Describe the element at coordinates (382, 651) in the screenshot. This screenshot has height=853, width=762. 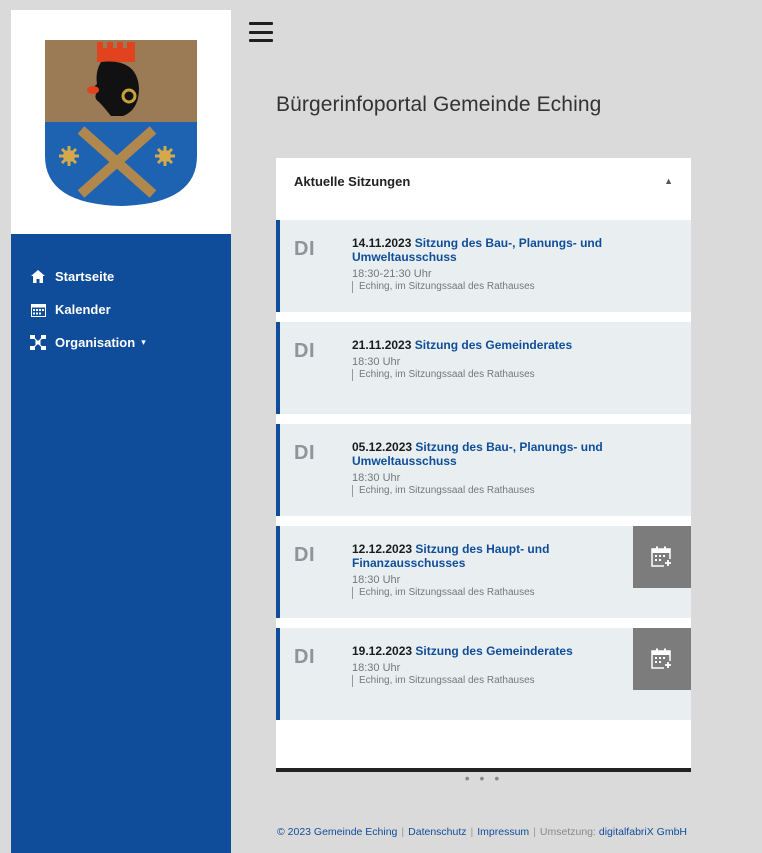
I see `meeting-date: 19.12.2023` at that location.